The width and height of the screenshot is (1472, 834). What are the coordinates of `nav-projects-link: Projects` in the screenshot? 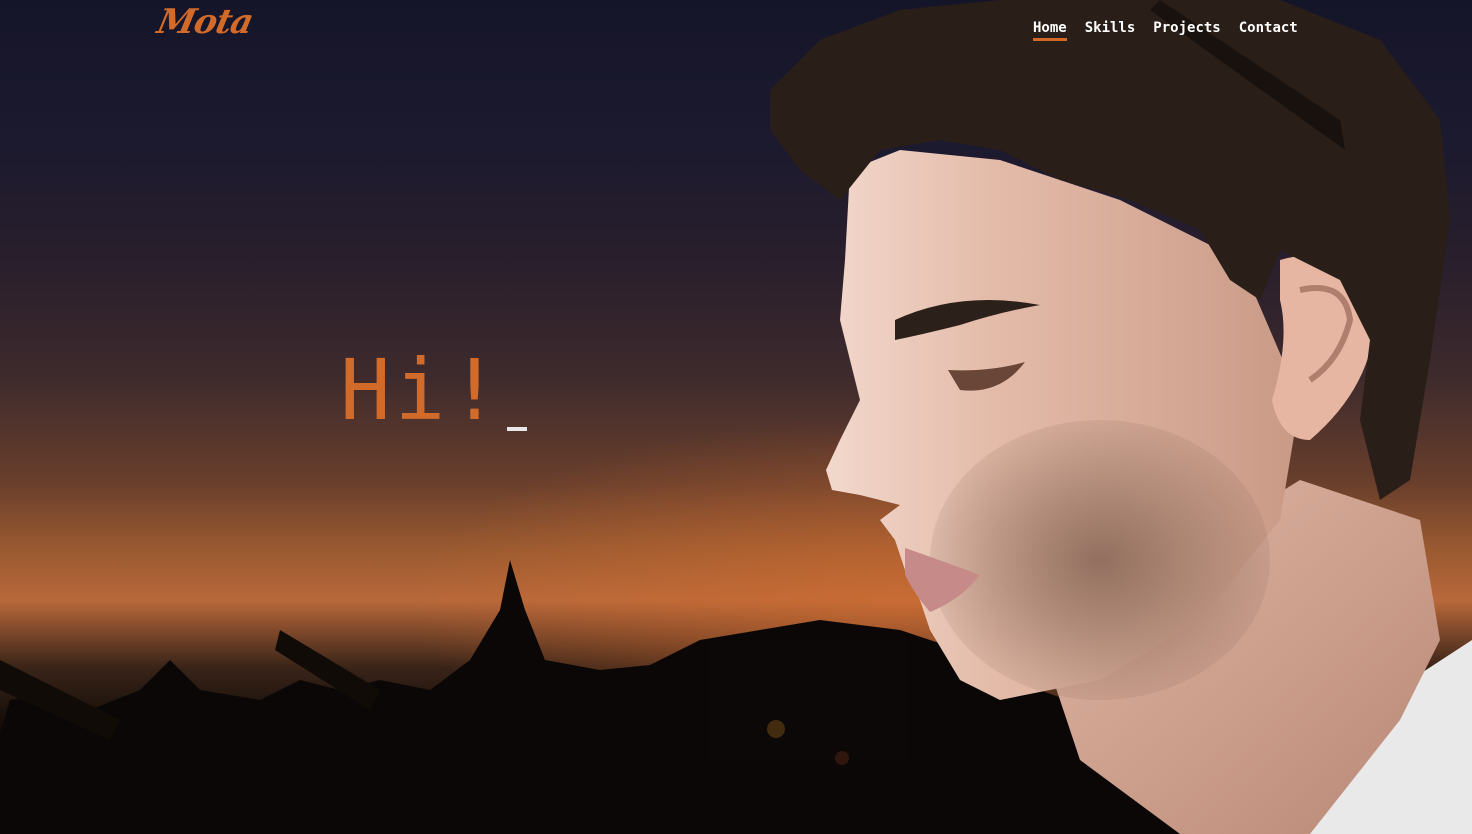 It's located at (1186, 30).